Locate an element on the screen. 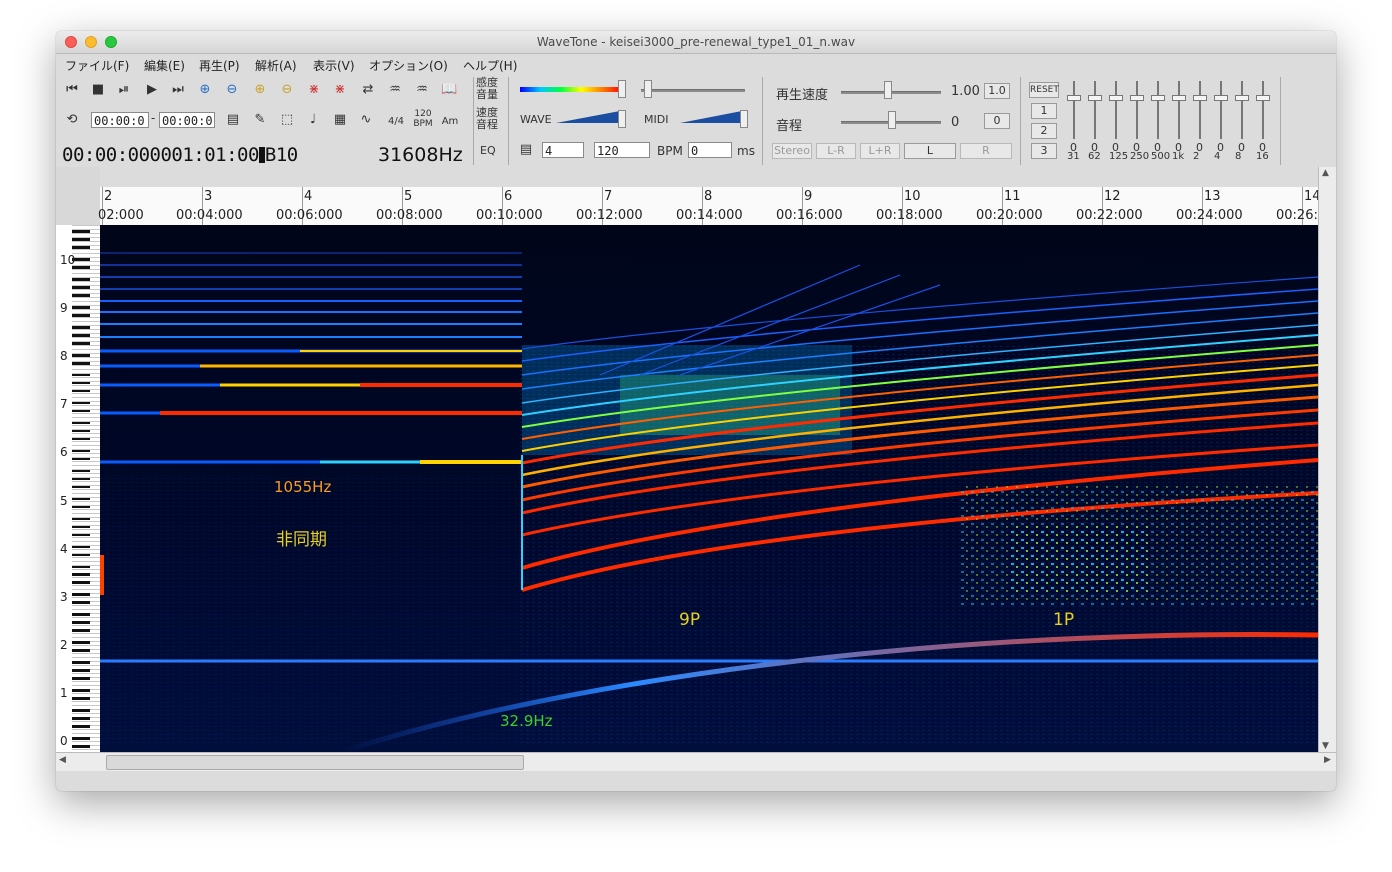 Image resolution: width=1392 pixels, height=872 pixels. color-gradient-slider is located at coordinates (571, 89).